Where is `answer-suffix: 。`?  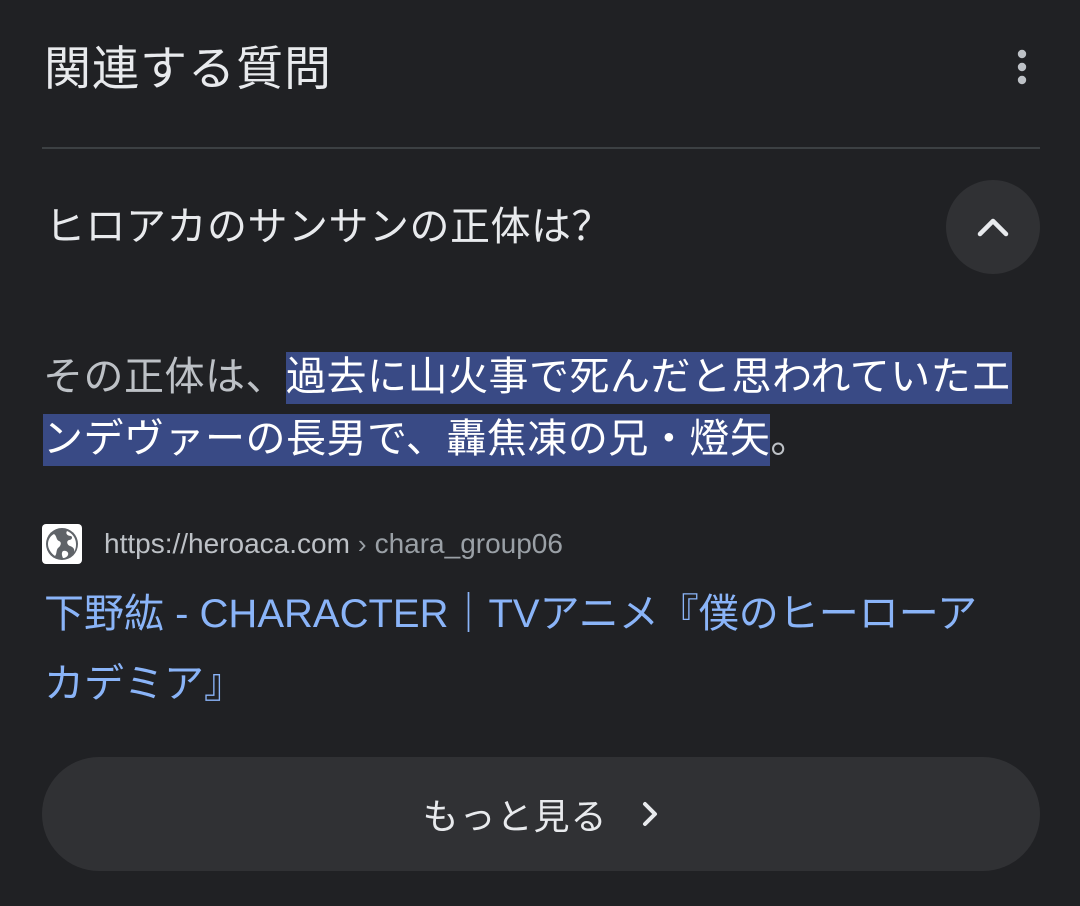 answer-suffix: 。 is located at coordinates (790, 439).